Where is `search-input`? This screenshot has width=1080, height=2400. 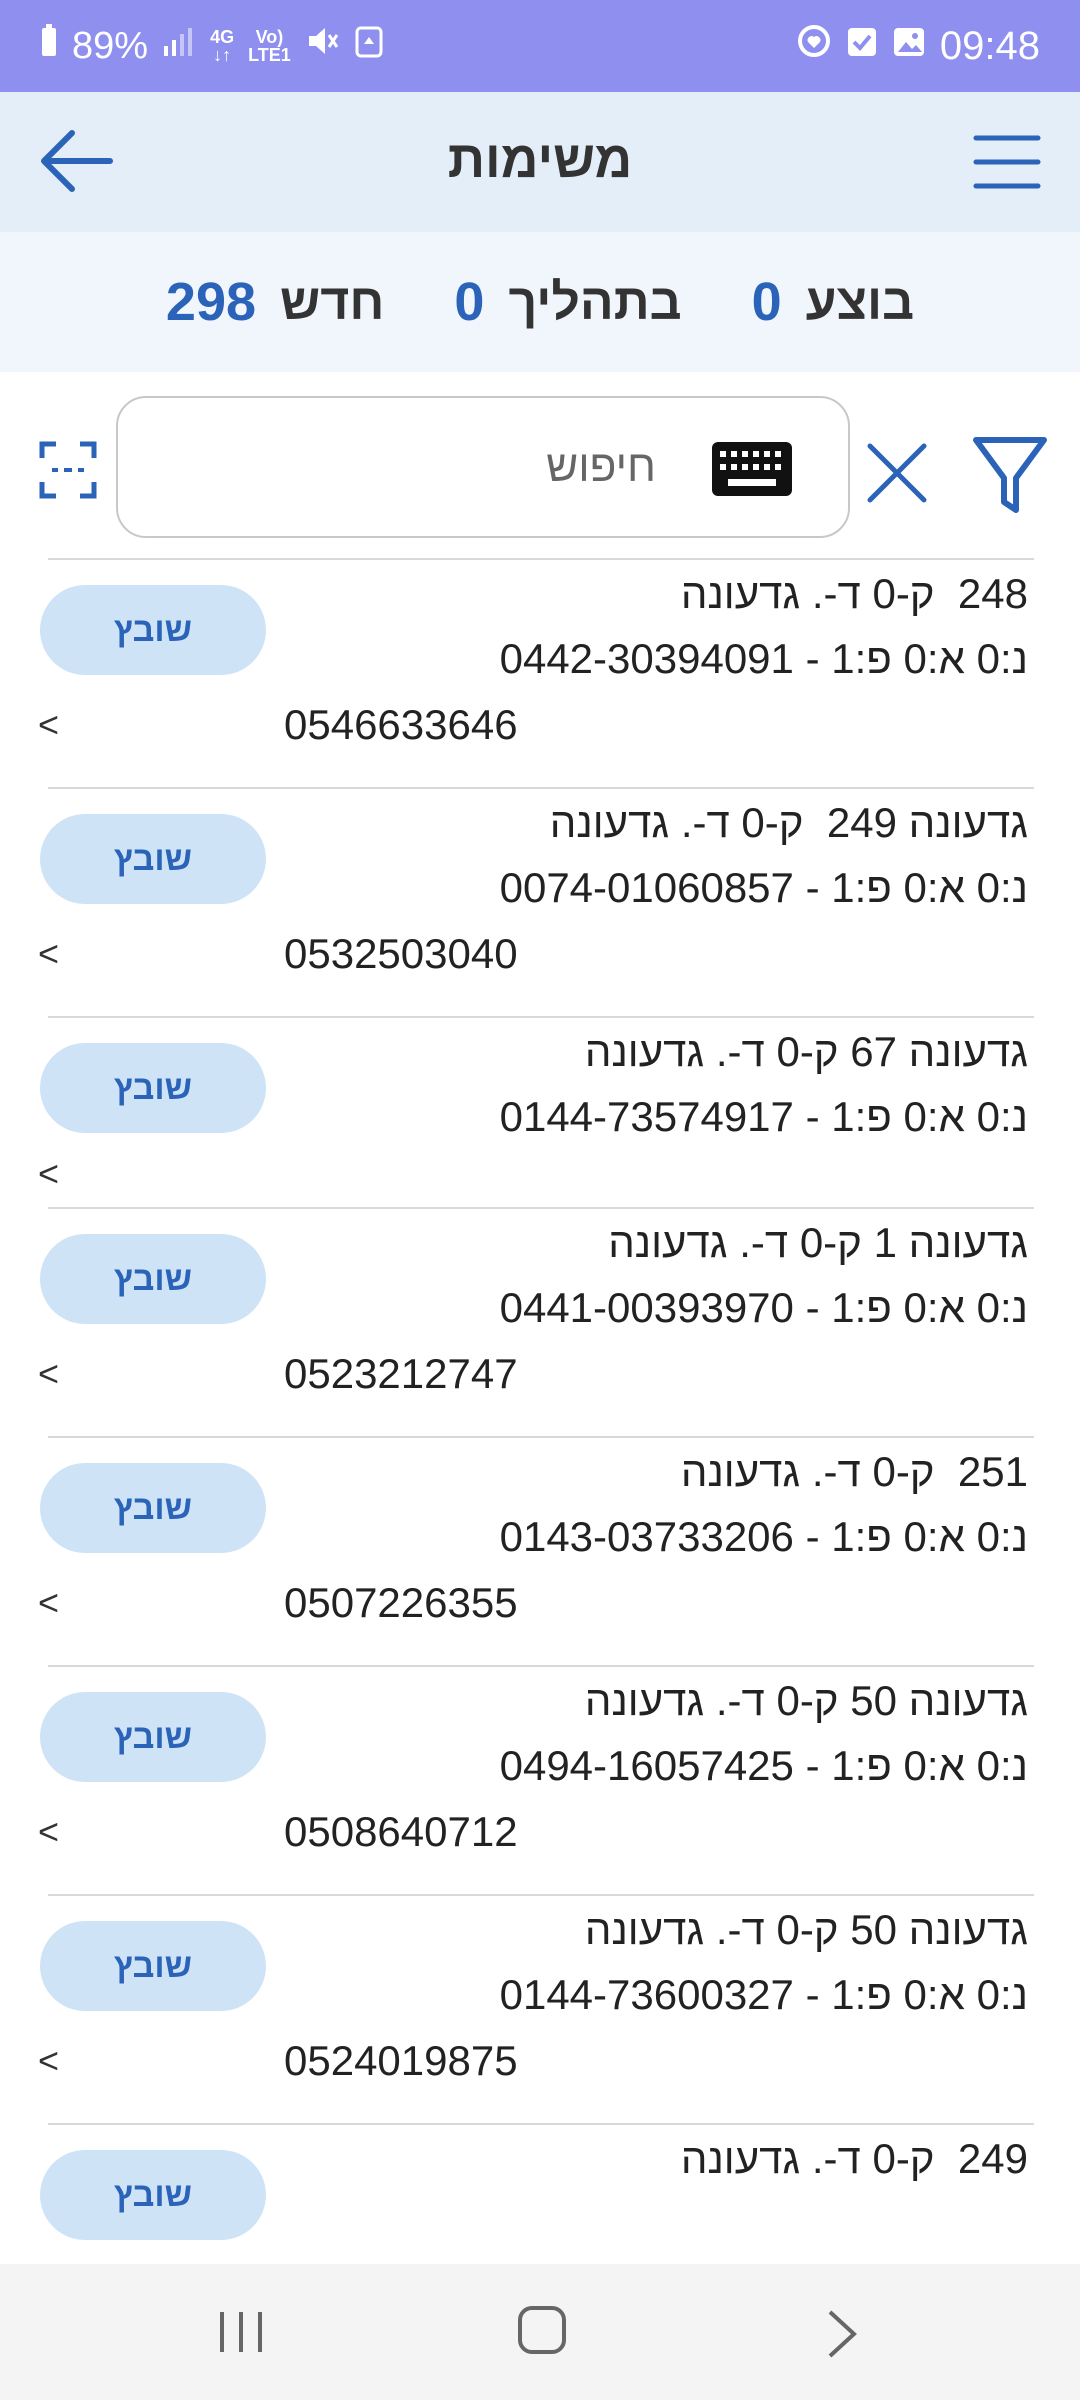
search-input is located at coordinates (446, 467).